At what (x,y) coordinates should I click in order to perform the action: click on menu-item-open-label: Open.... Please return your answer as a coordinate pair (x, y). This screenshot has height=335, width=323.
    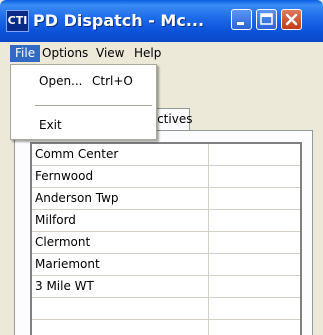
    Looking at the image, I should click on (61, 81).